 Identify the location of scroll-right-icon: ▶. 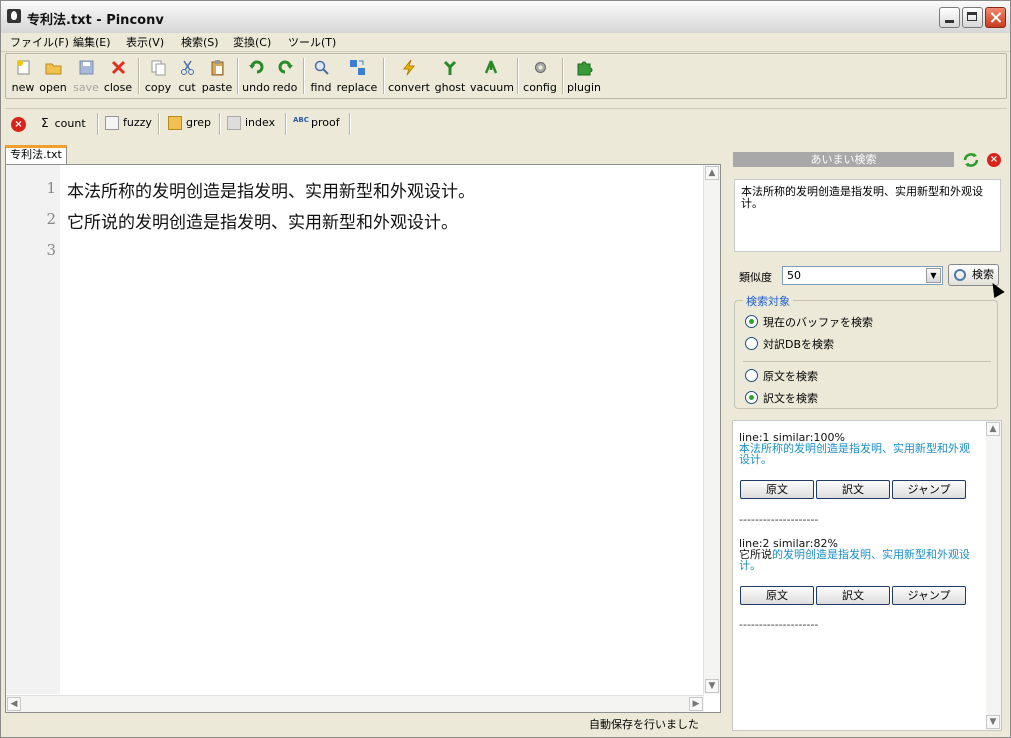
(696, 704).